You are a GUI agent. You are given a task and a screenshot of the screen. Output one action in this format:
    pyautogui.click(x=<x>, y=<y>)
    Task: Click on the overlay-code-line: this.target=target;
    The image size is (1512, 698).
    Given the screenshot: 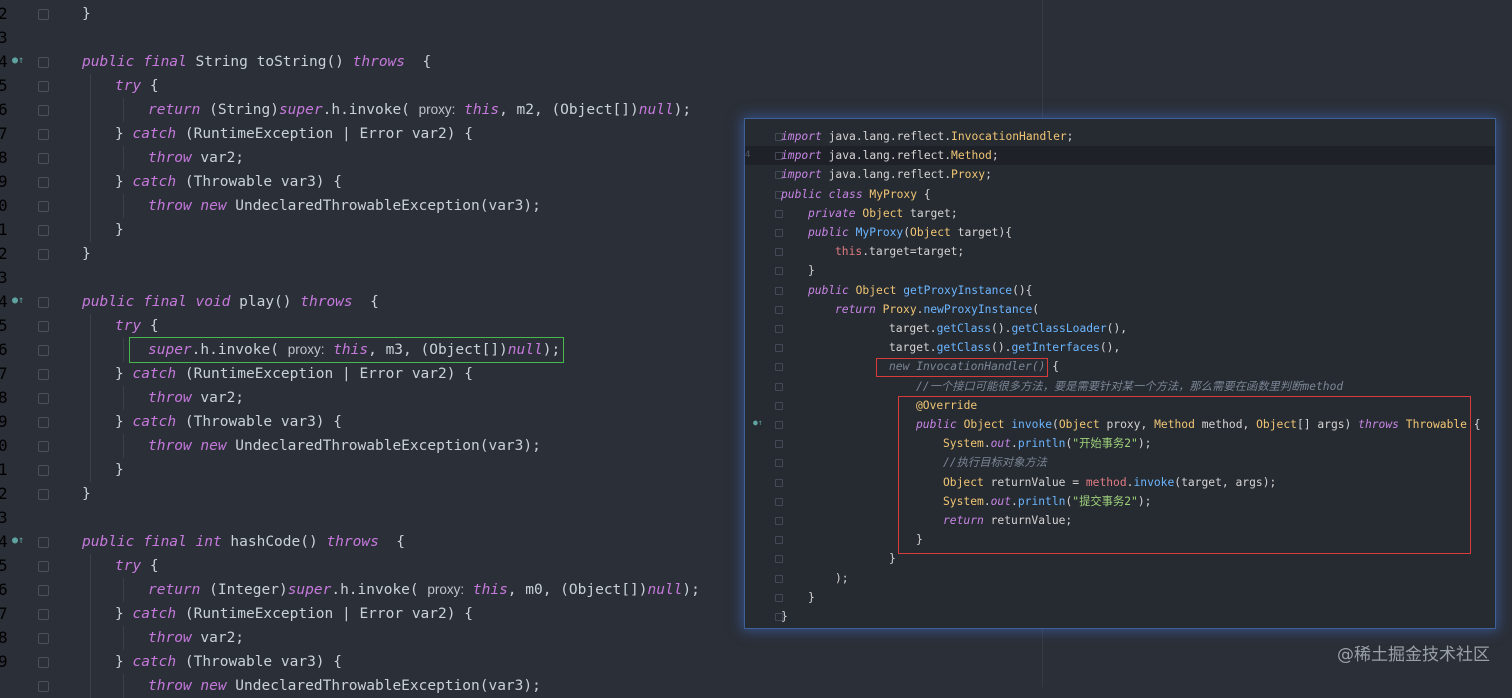 What is the action you would take?
    pyautogui.click(x=899, y=251)
    